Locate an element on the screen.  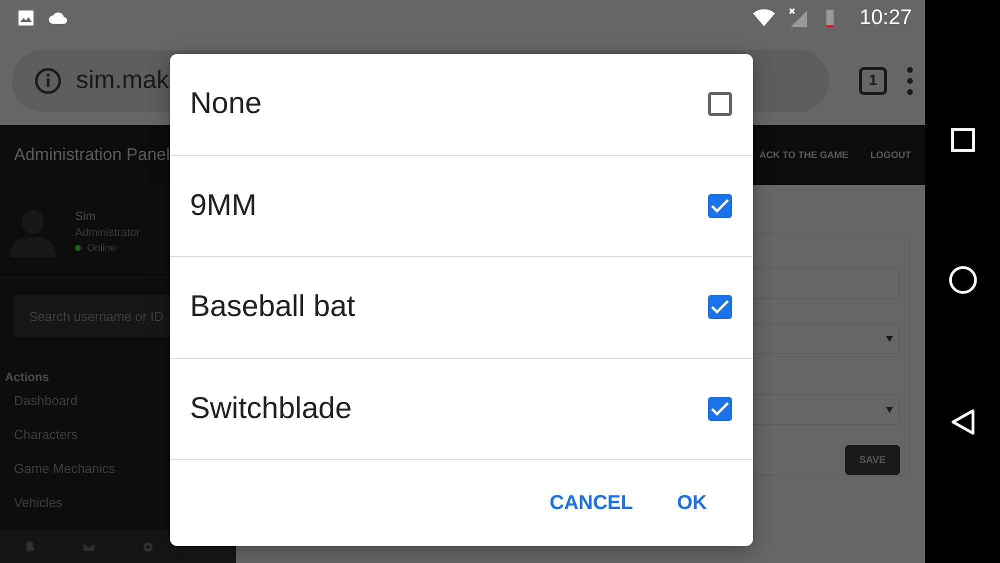
option-row: 9MM is located at coordinates (461, 207).